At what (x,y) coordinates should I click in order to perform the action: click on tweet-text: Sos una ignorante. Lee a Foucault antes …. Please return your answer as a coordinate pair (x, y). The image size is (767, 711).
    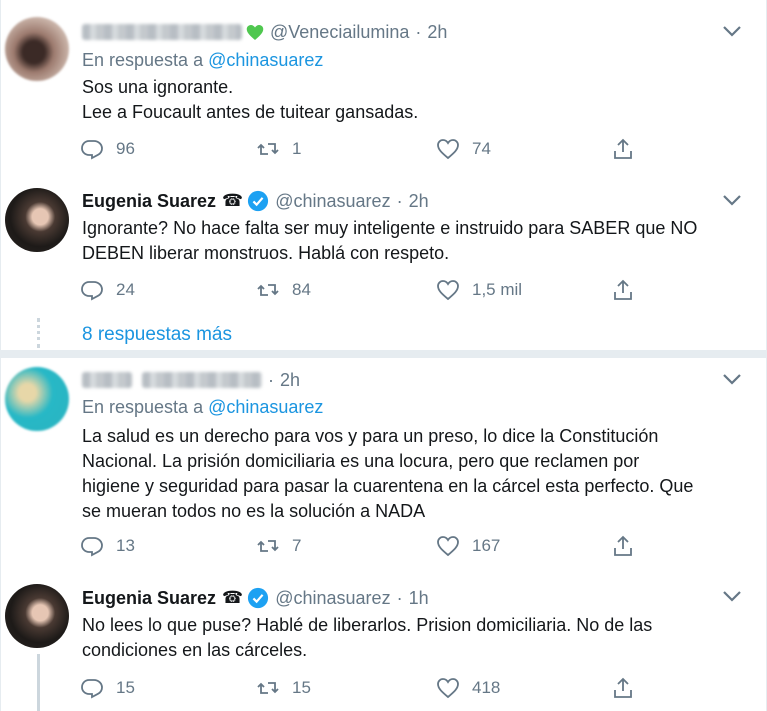
    Looking at the image, I should click on (250, 100).